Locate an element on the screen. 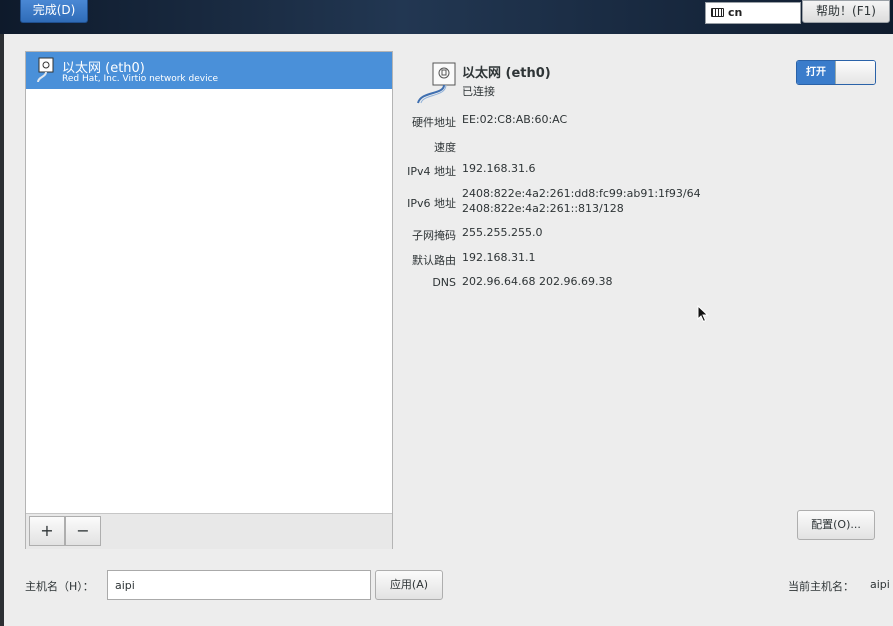  done-button: 完成(D) is located at coordinates (54, 11).